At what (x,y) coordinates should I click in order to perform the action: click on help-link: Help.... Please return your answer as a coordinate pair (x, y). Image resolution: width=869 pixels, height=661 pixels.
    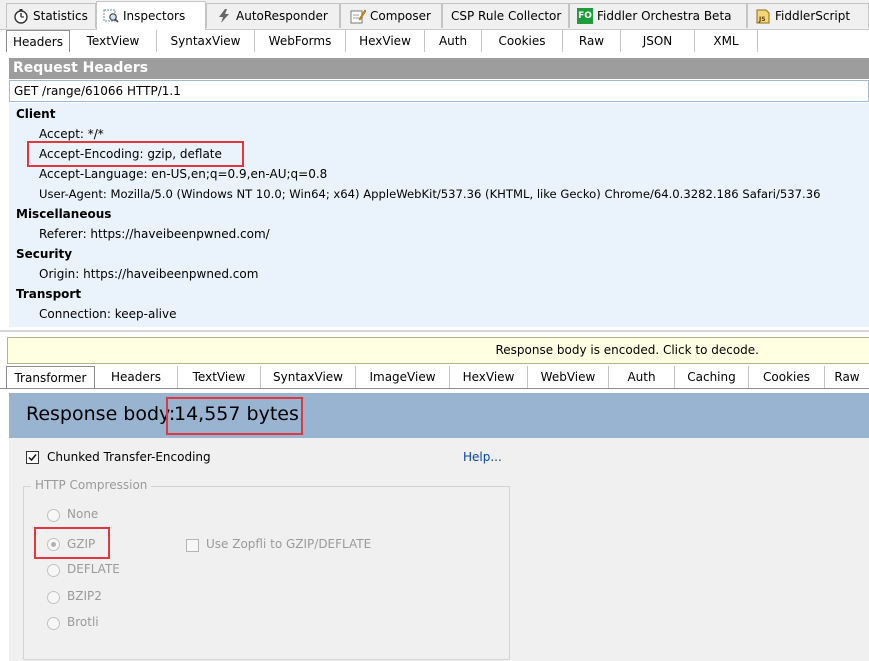
    Looking at the image, I should click on (482, 457).